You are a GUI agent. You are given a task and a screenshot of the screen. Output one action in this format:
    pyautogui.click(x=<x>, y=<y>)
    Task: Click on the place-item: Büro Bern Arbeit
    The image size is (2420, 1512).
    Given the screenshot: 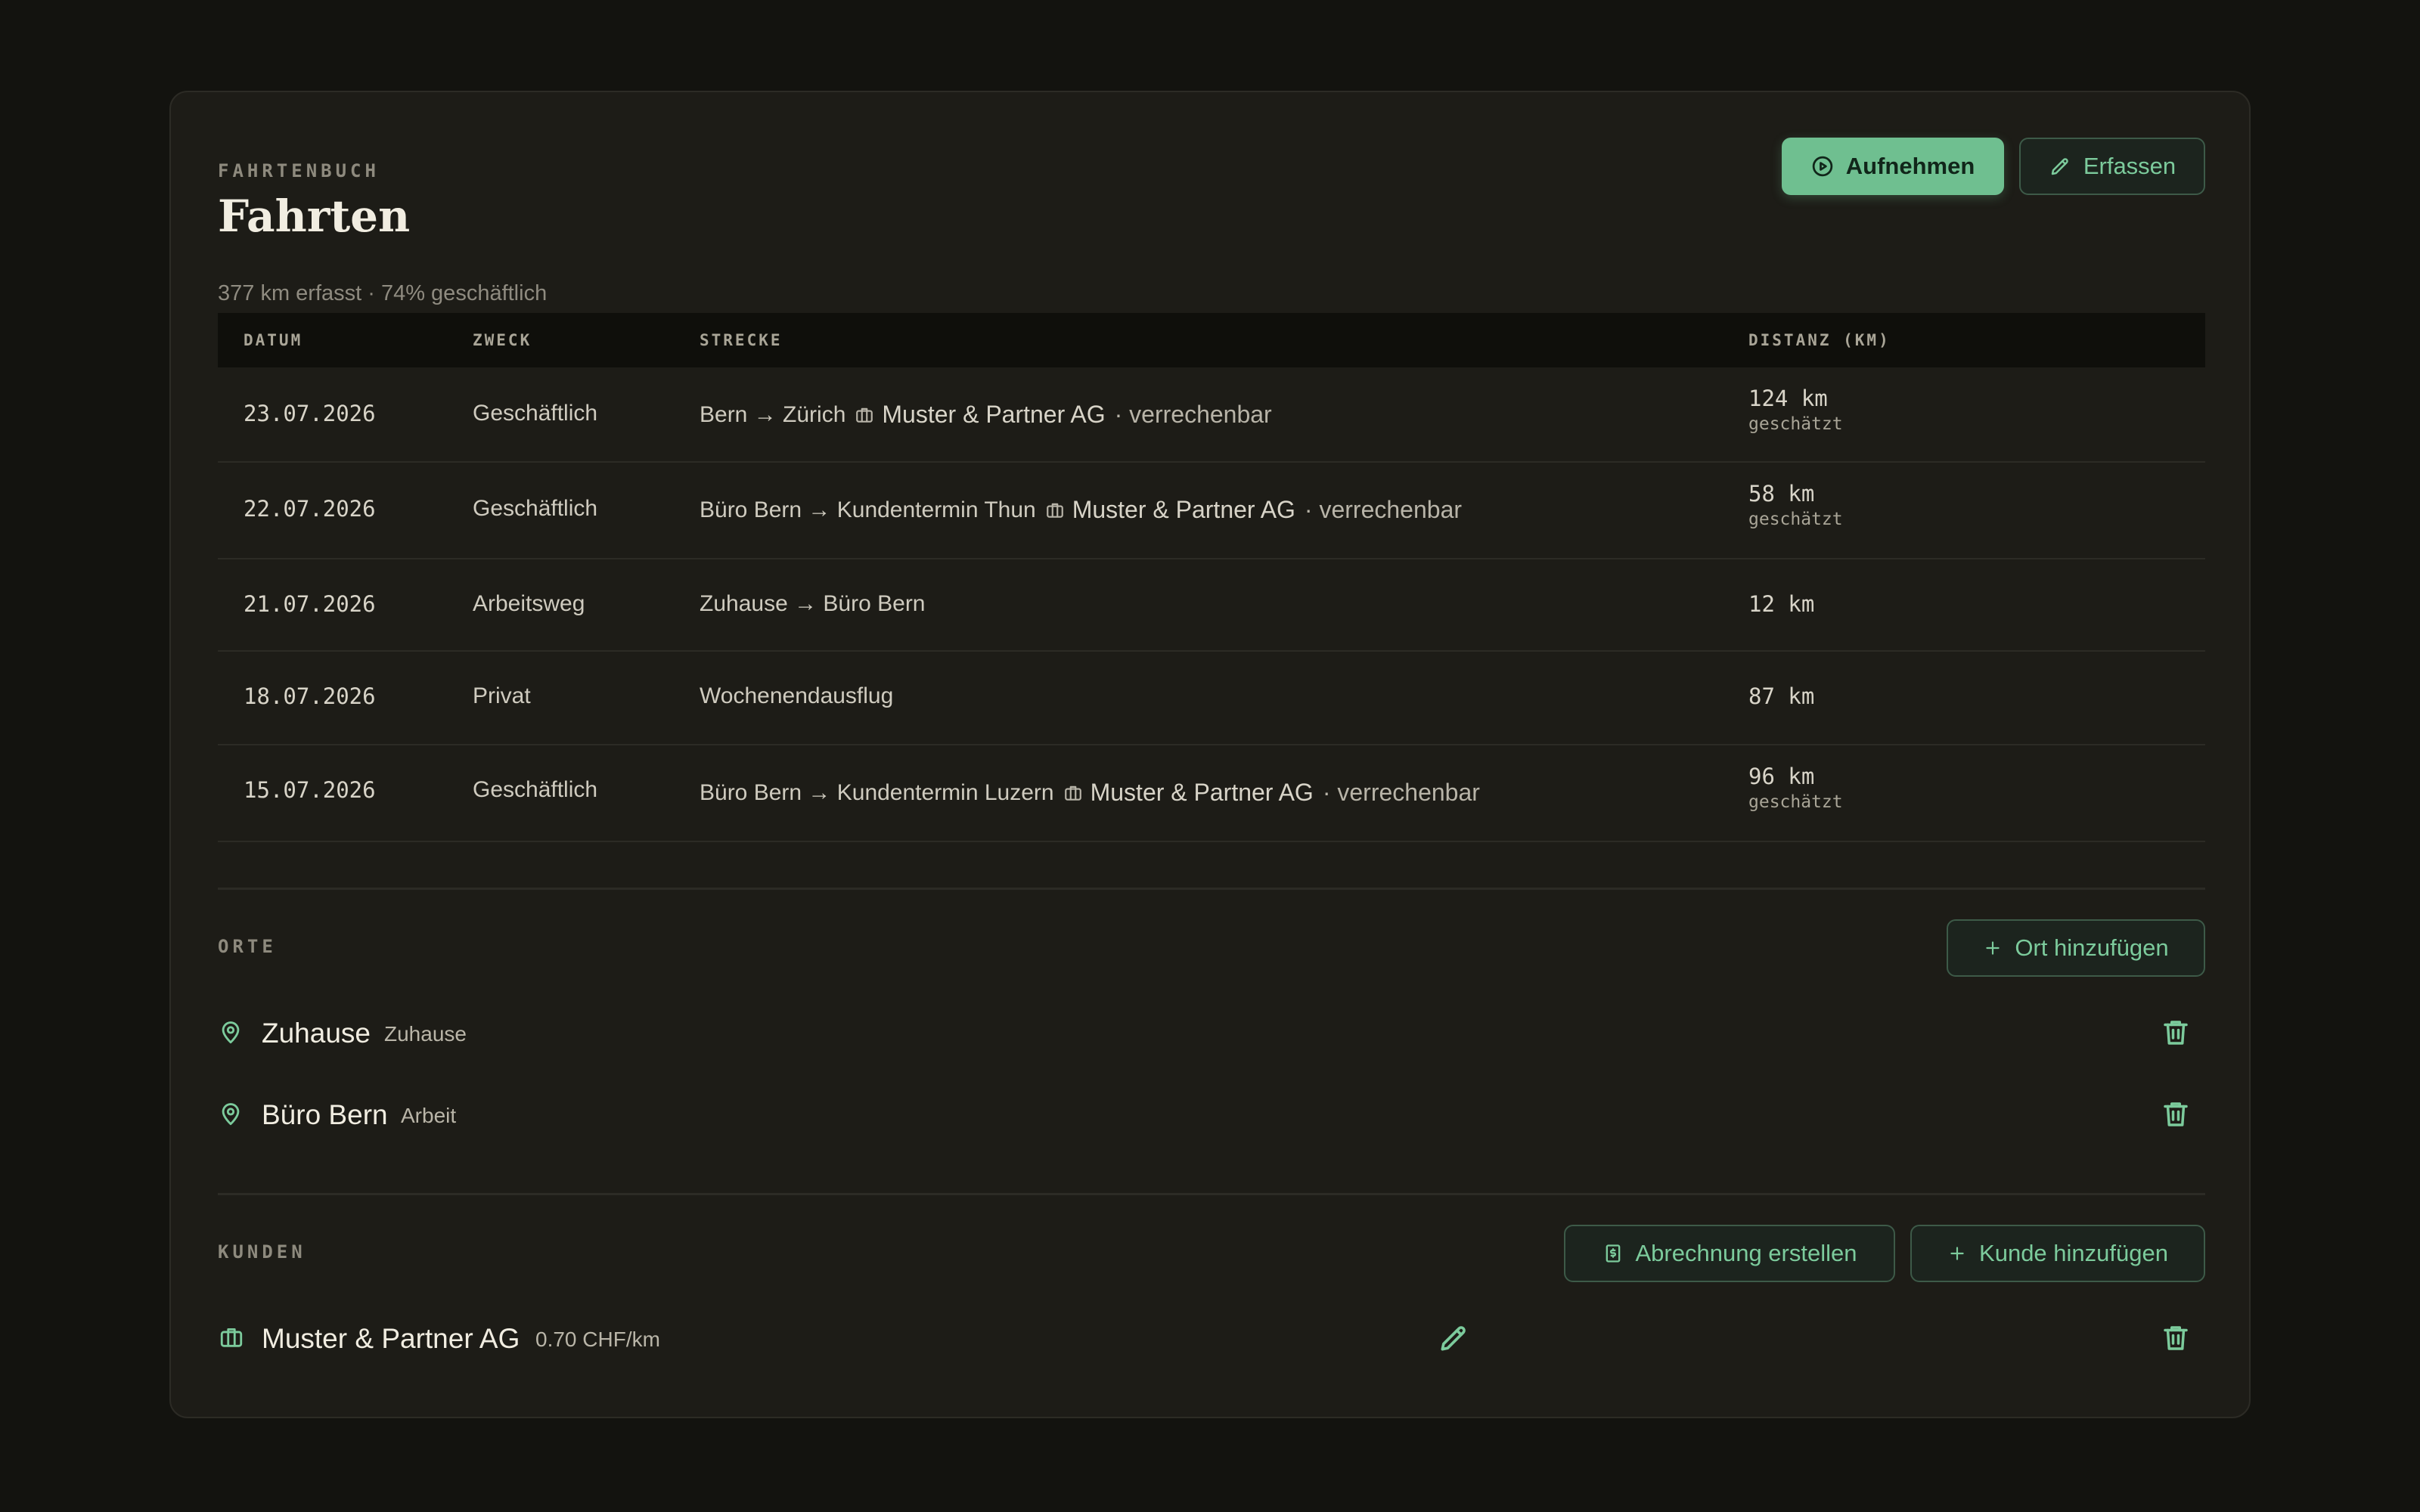 What is the action you would take?
    pyautogui.click(x=1211, y=1113)
    